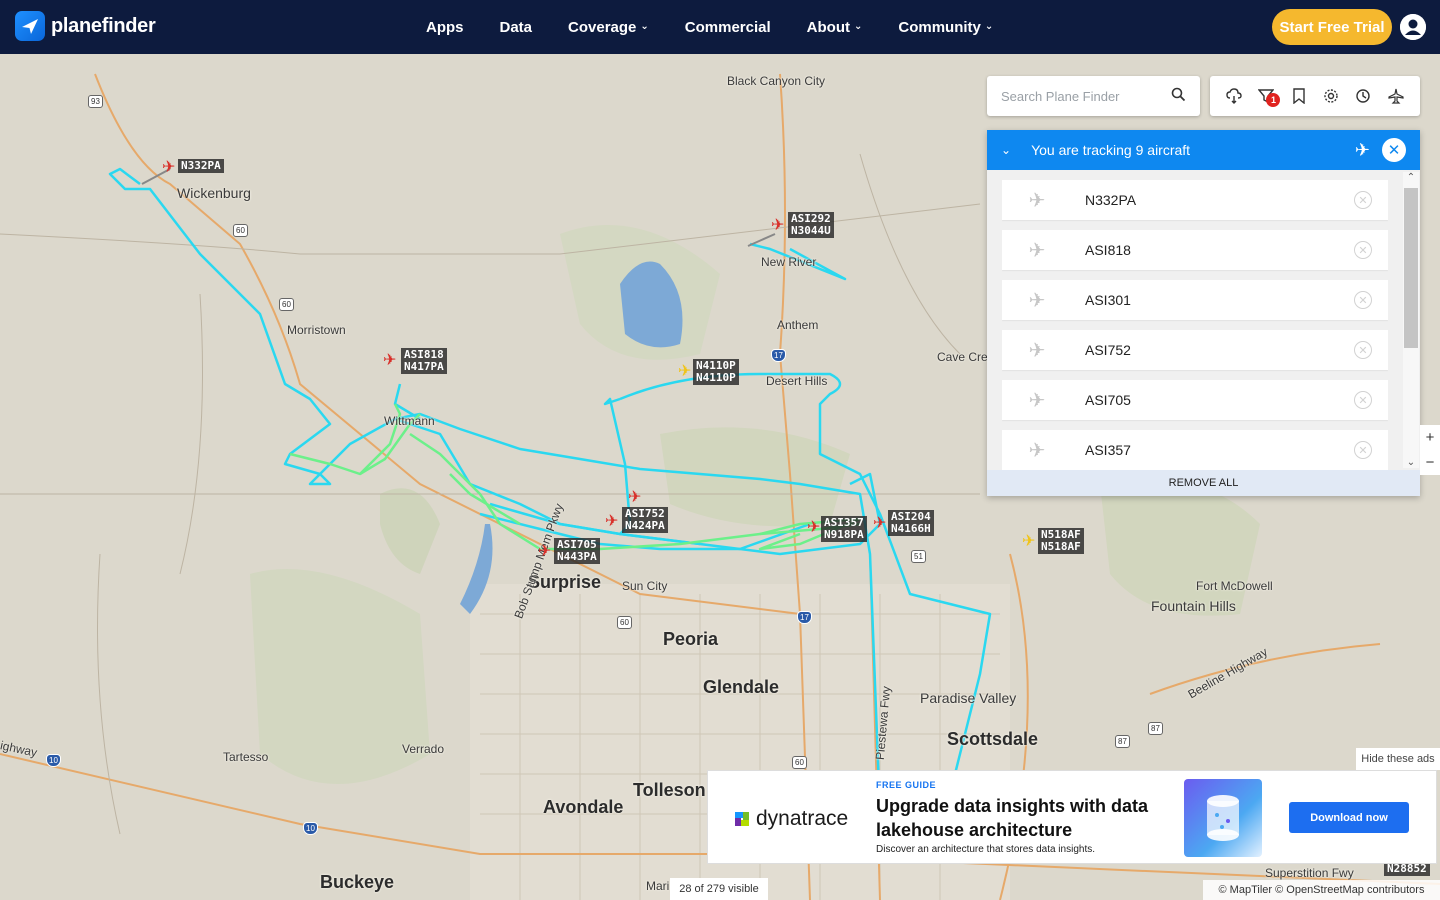  Describe the element at coordinates (1223, 818) in the screenshot. I see `ad-illustration` at that location.